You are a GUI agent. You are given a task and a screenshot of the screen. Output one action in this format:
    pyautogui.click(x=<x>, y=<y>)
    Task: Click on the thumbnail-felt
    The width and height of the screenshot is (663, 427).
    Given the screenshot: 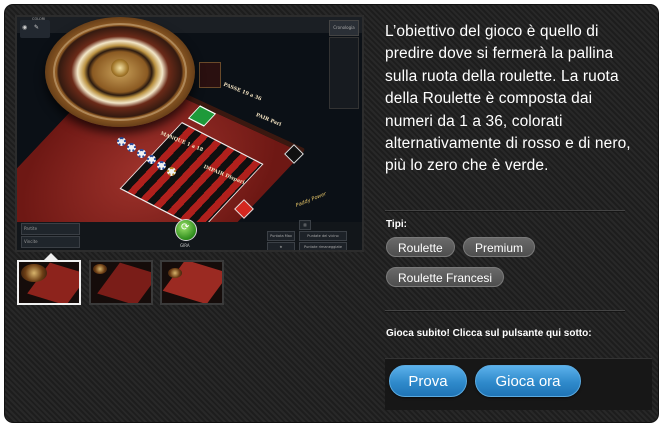 What is the action you would take?
    pyautogui.click(x=192, y=282)
    